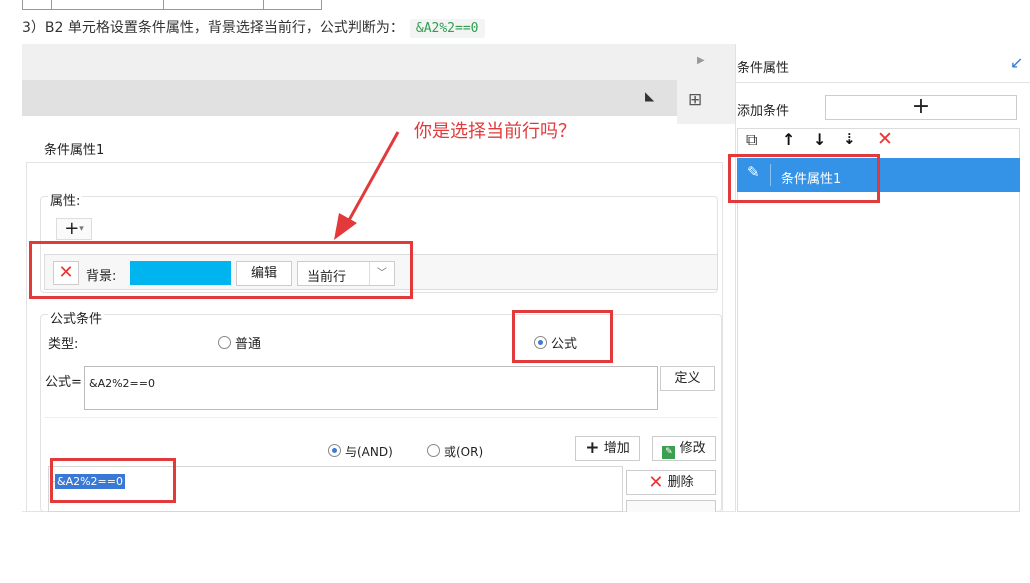  I want to click on move-up-icon: ↑, so click(788, 139).